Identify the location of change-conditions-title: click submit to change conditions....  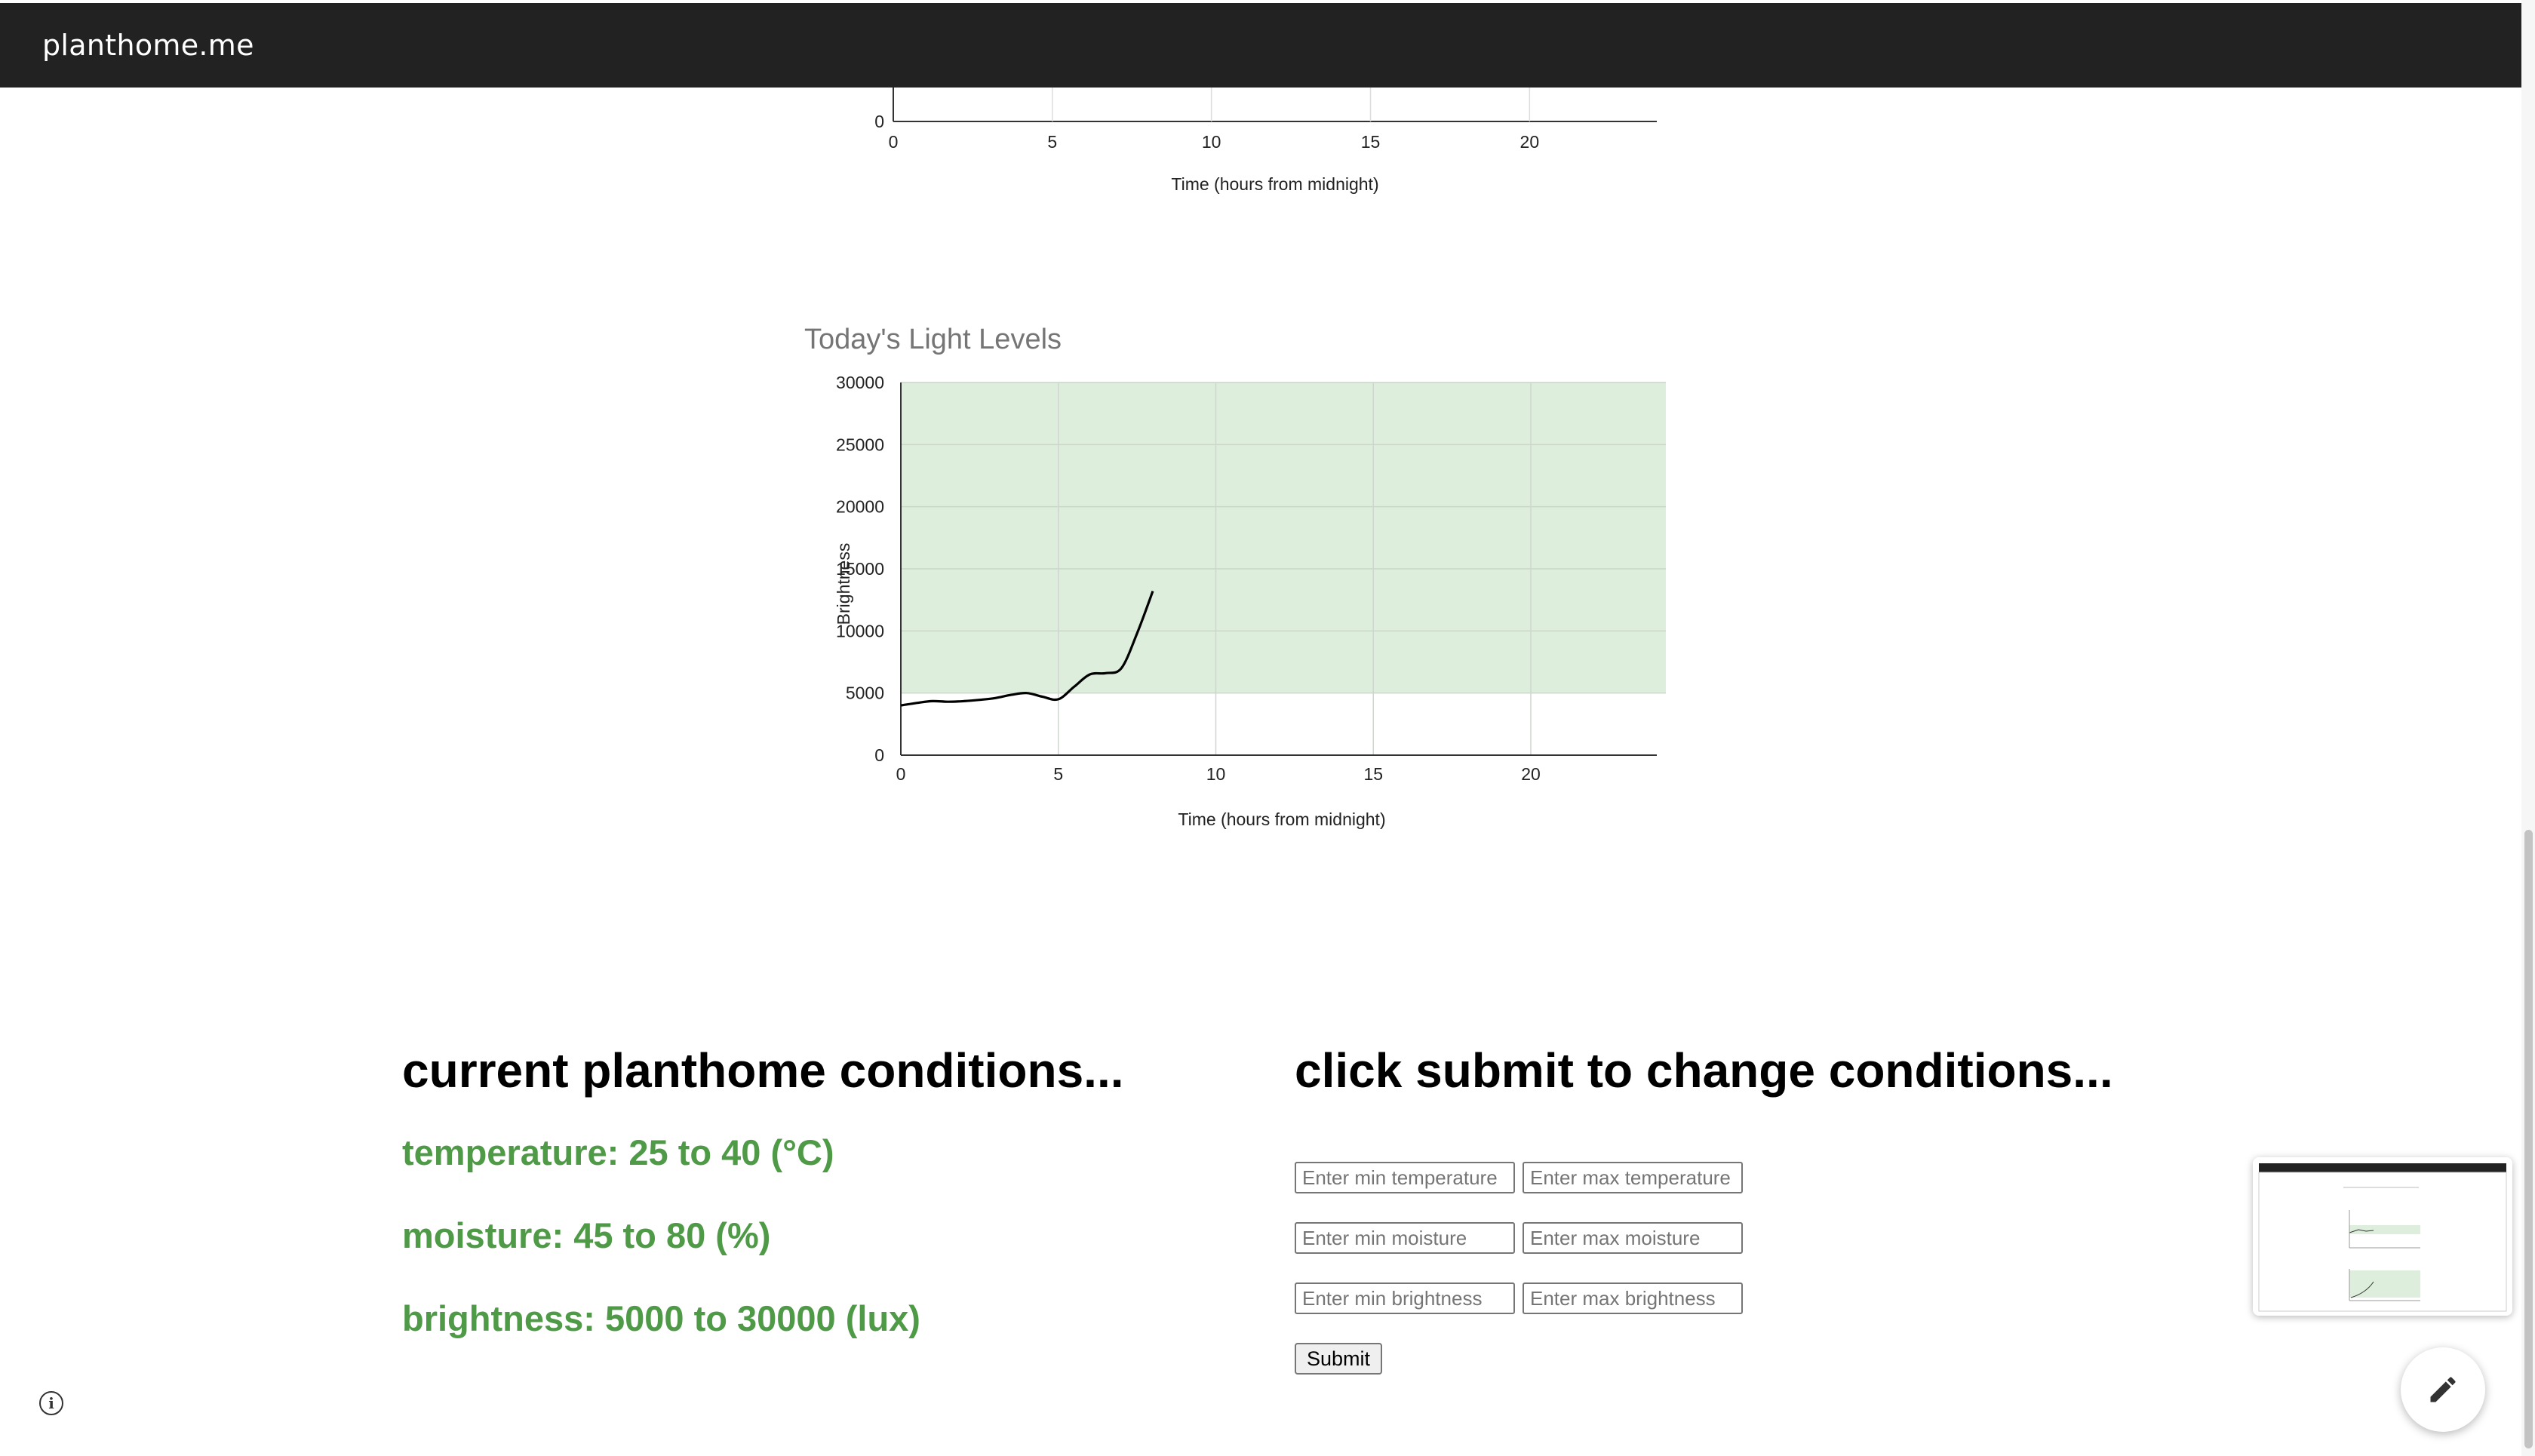
(1704, 1070).